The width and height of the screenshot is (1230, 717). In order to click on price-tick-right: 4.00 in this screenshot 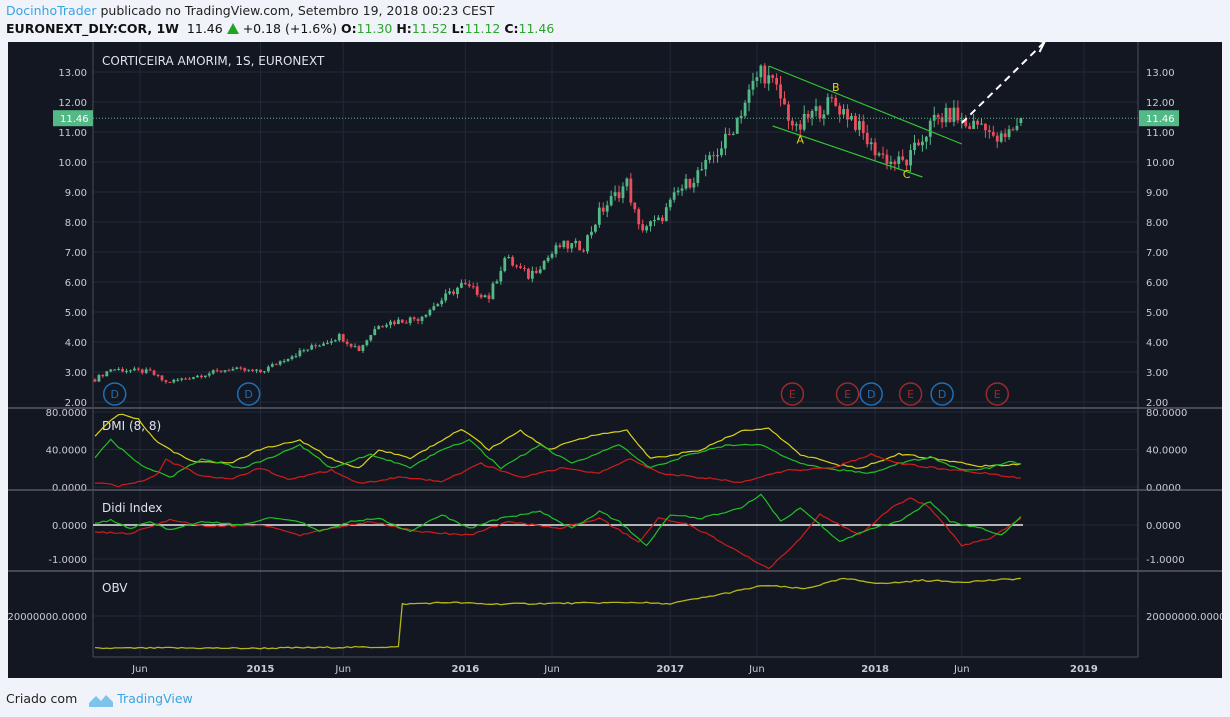, I will do `click(1157, 343)`.